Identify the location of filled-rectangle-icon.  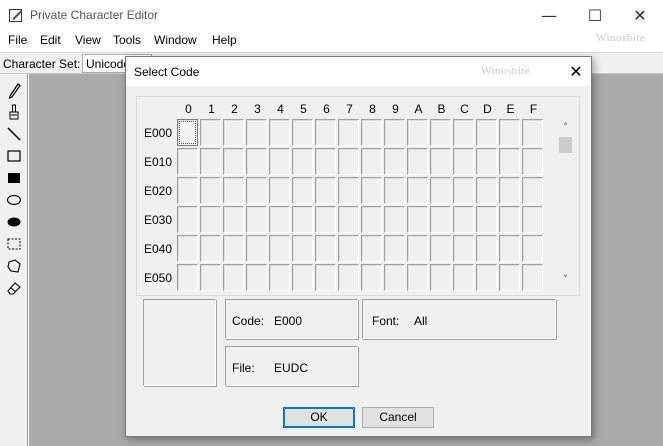
(14, 178).